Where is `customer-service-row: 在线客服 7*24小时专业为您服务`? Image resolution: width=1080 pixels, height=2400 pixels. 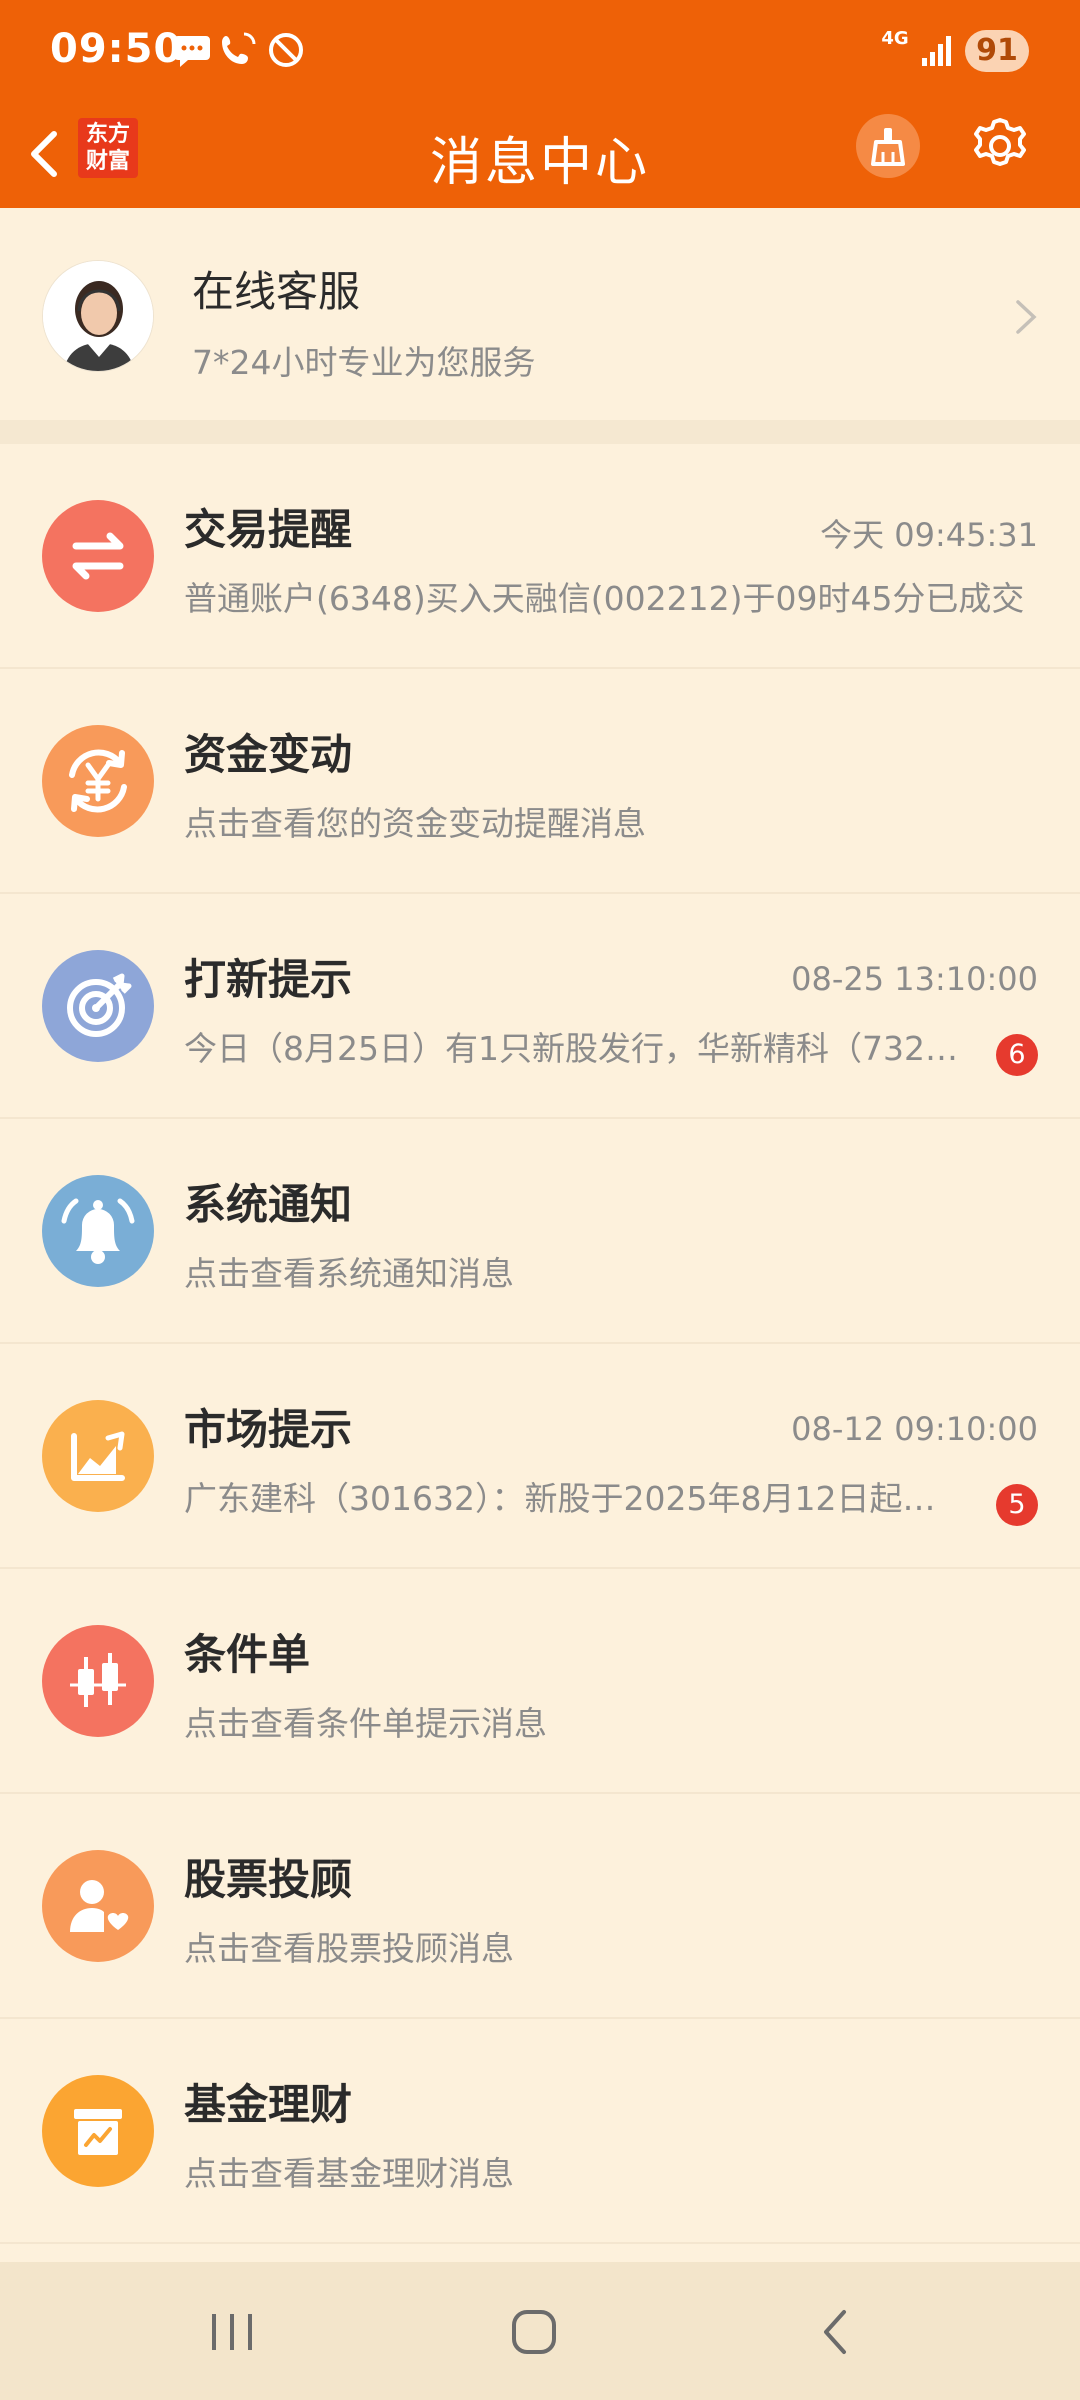
customer-service-row: 在线客服 7*24小时专业为您服务 is located at coordinates (540, 314).